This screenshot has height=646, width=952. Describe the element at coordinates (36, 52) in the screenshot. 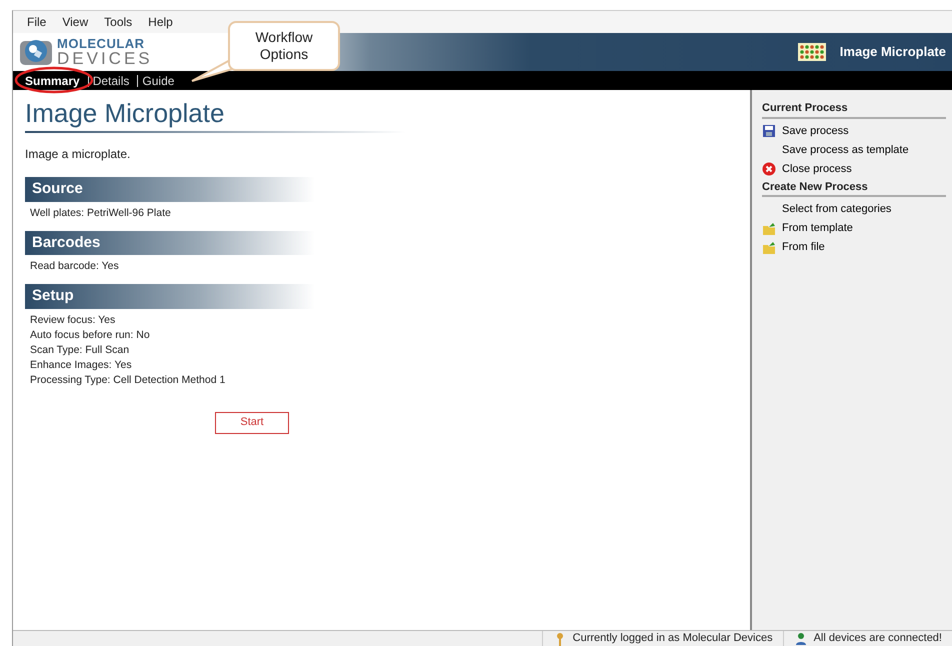

I see `logo-icon` at that location.